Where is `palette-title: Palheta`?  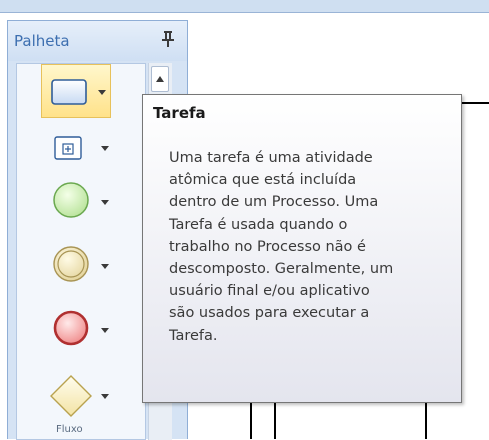
palette-title: Palheta is located at coordinates (42, 41).